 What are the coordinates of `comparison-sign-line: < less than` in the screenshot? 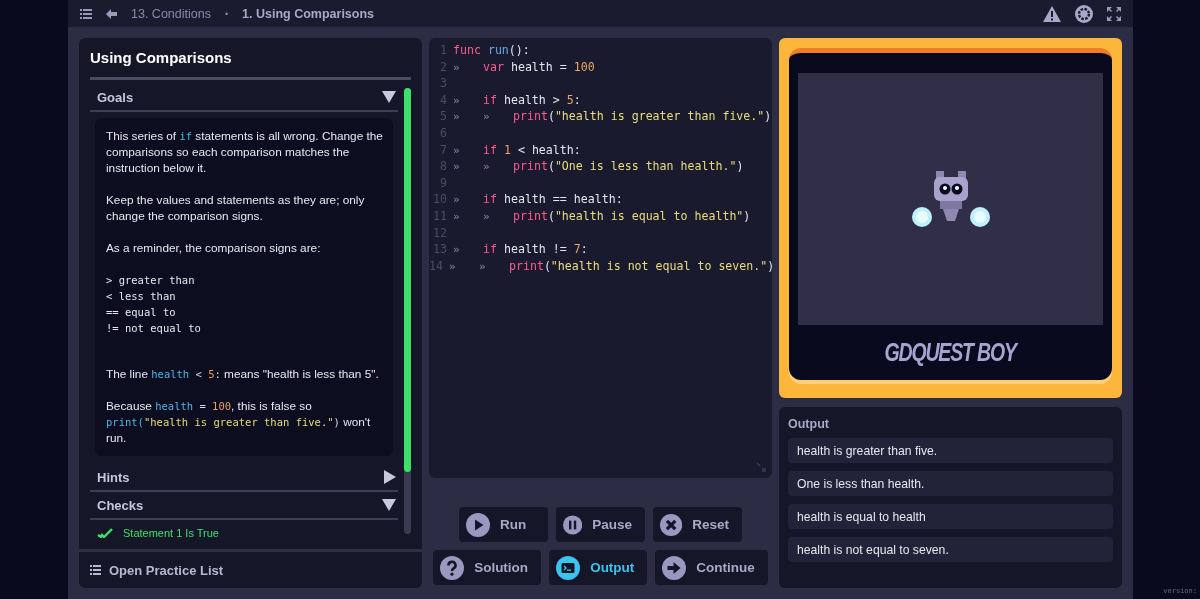 It's located at (141, 296).